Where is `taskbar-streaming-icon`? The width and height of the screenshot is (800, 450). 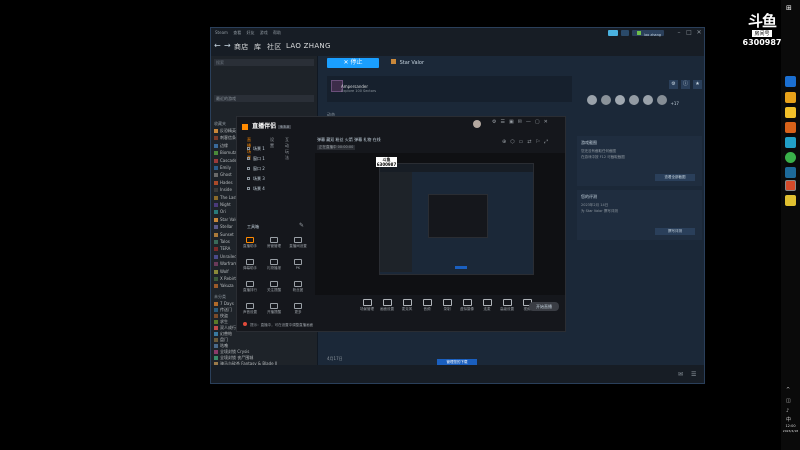
taskbar-streaming-icon is located at coordinates (790, 185).